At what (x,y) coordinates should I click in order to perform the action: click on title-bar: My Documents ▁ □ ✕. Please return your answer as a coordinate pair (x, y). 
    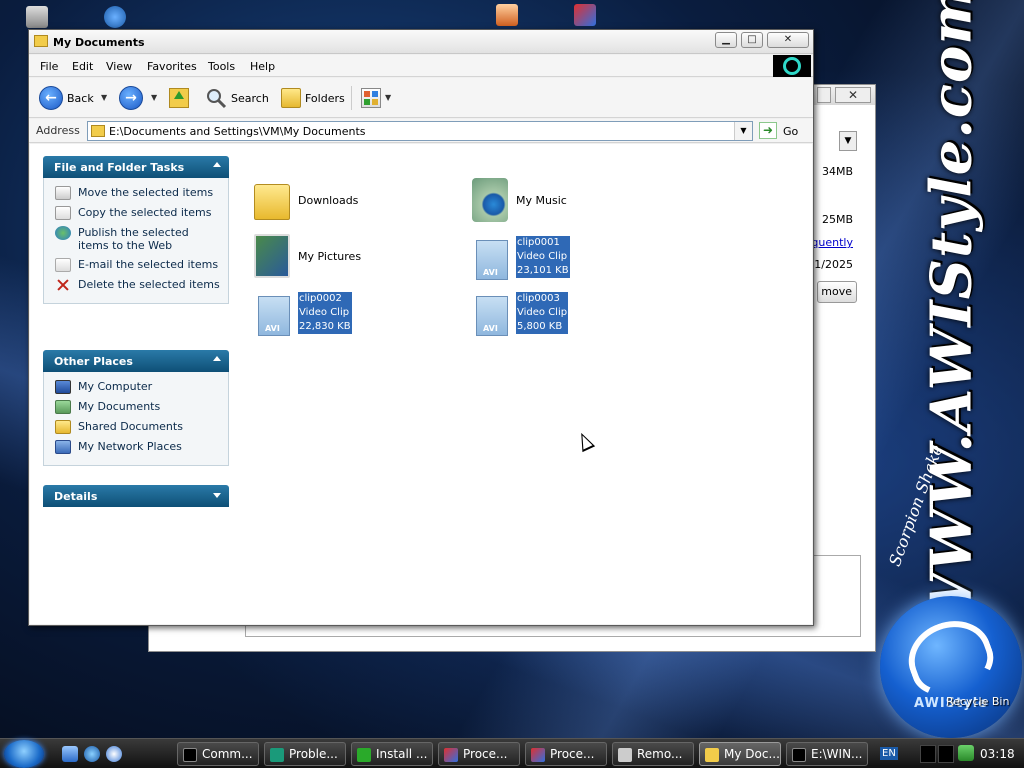
    Looking at the image, I should click on (421, 42).